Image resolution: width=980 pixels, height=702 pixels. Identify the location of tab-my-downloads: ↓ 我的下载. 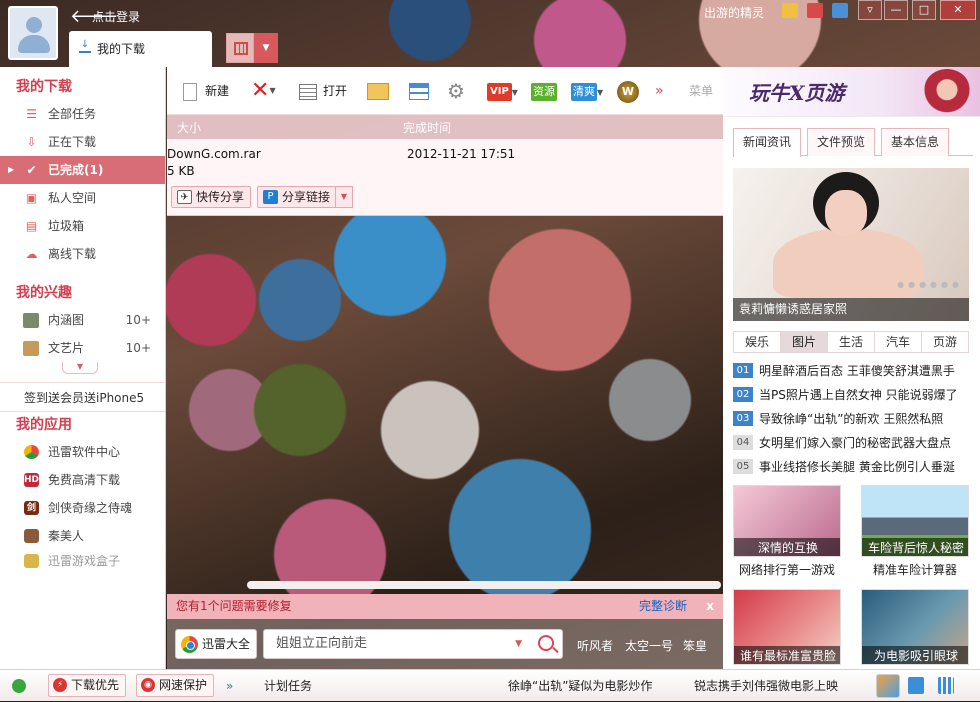
(140, 49).